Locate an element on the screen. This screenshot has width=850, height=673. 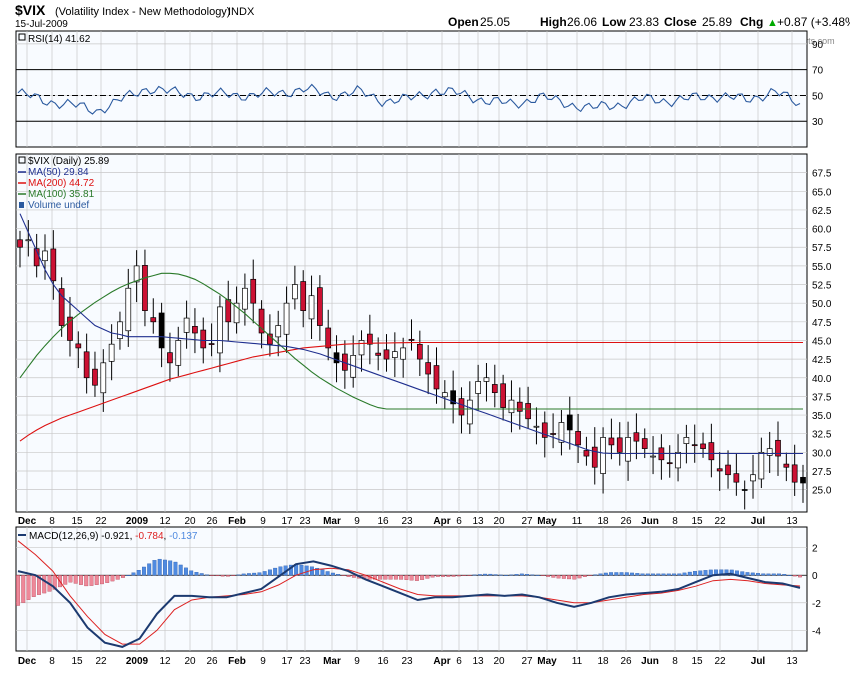
y-tick-label: 0 is located at coordinates (815, 576).